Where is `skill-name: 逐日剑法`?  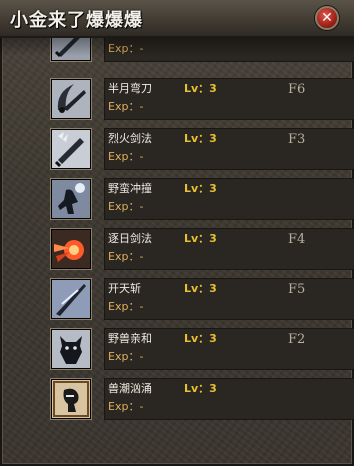 skill-name: 逐日剑法 is located at coordinates (130, 238).